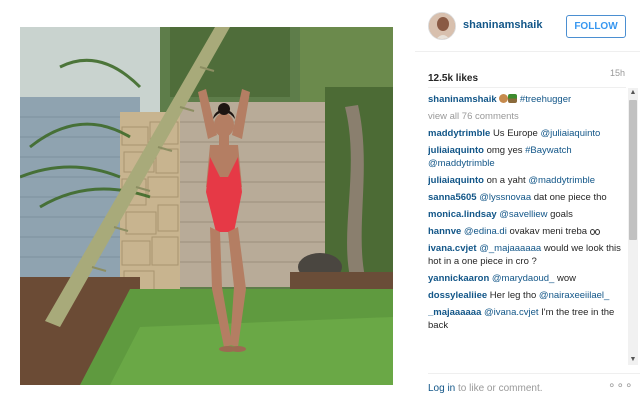 The height and width of the screenshot is (410, 640). What do you see at coordinates (505, 197) in the screenshot?
I see `comment-mention: @lyssnovaa` at bounding box center [505, 197].